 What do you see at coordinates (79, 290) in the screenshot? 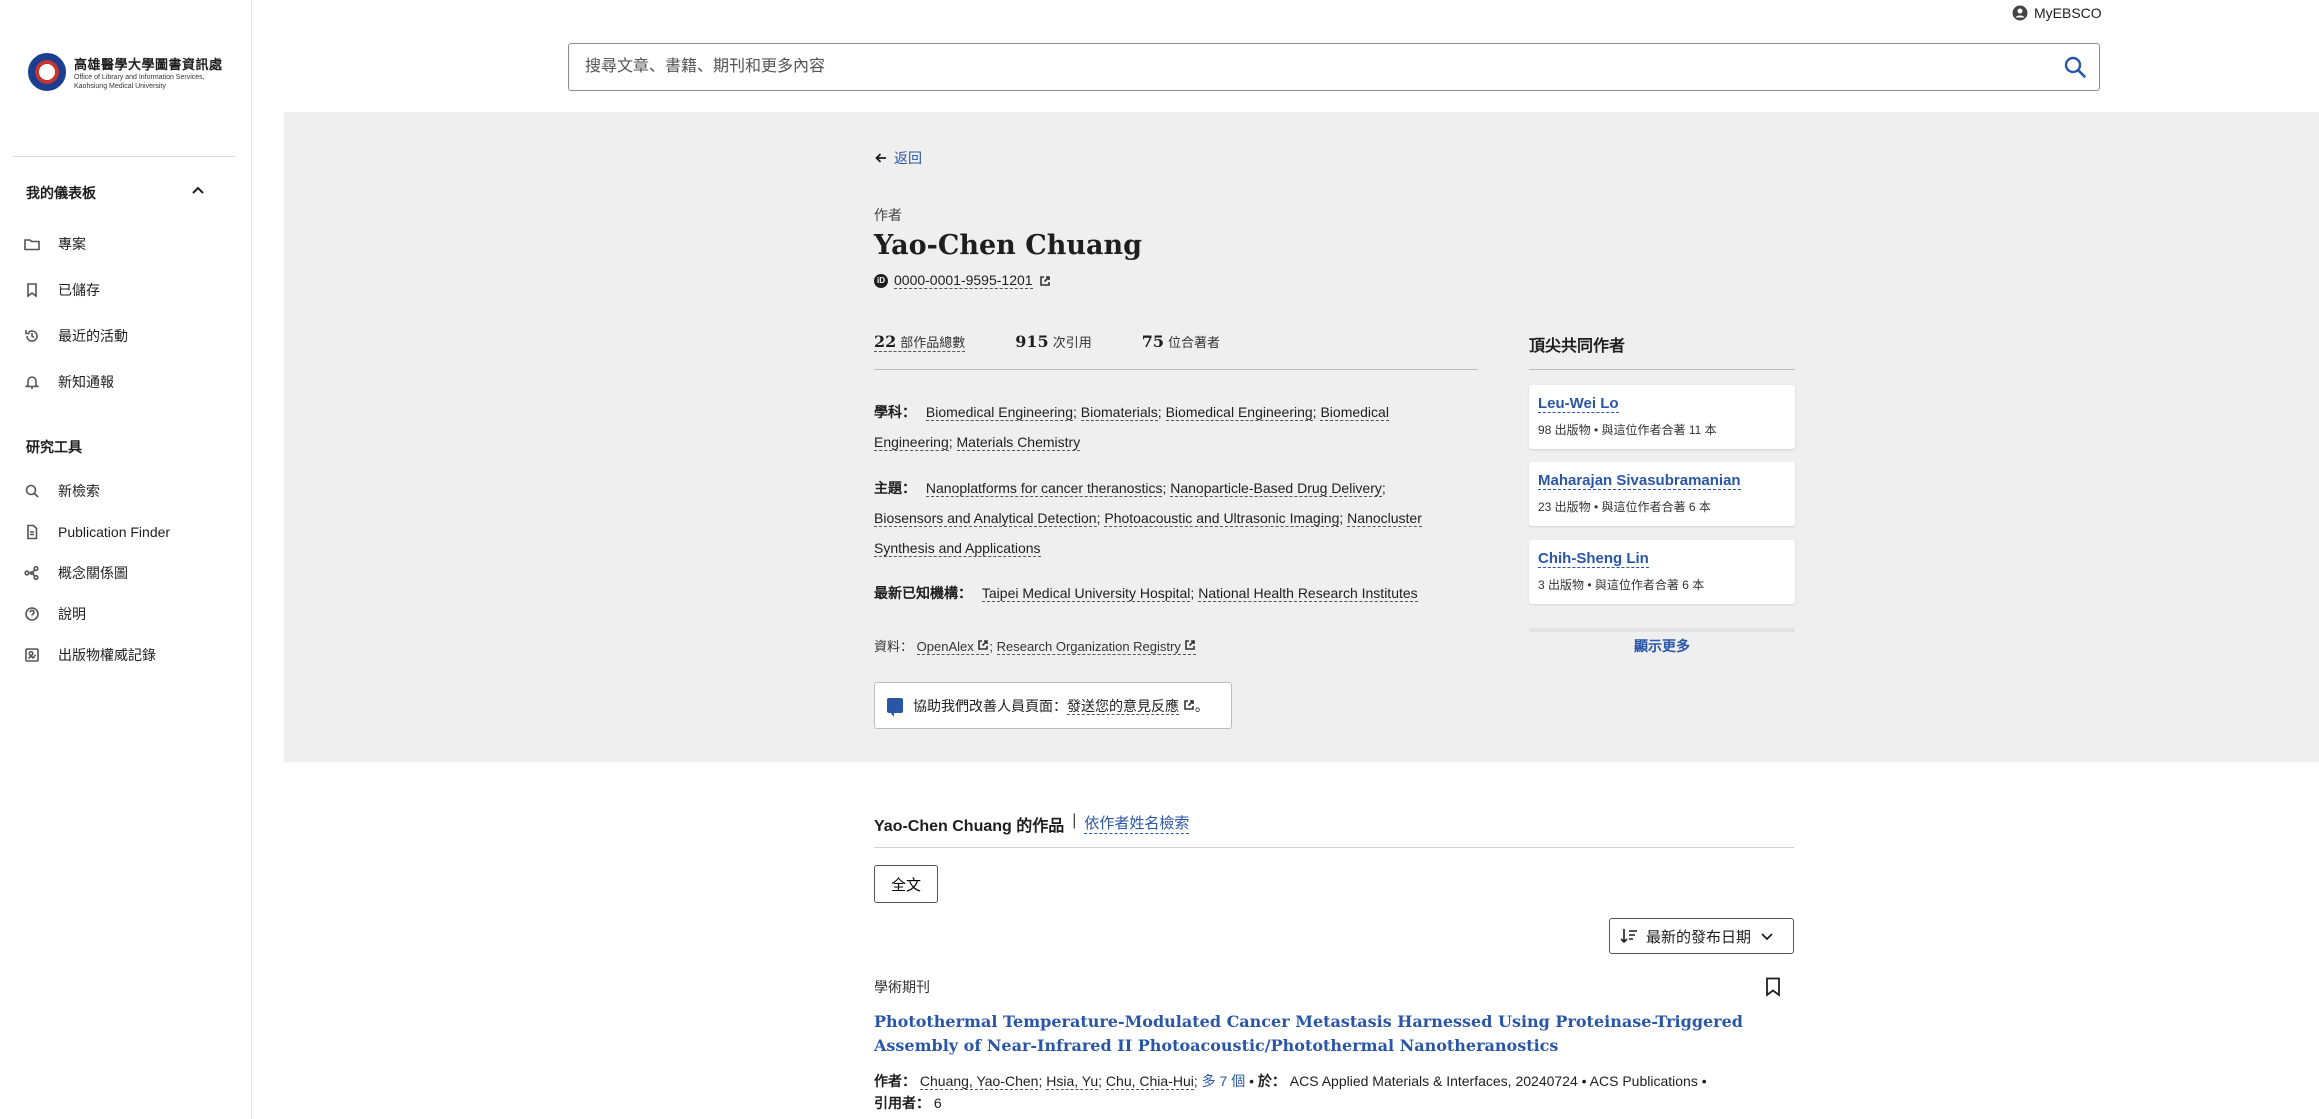
I see `sidebar-item-label: 已儲存` at bounding box center [79, 290].